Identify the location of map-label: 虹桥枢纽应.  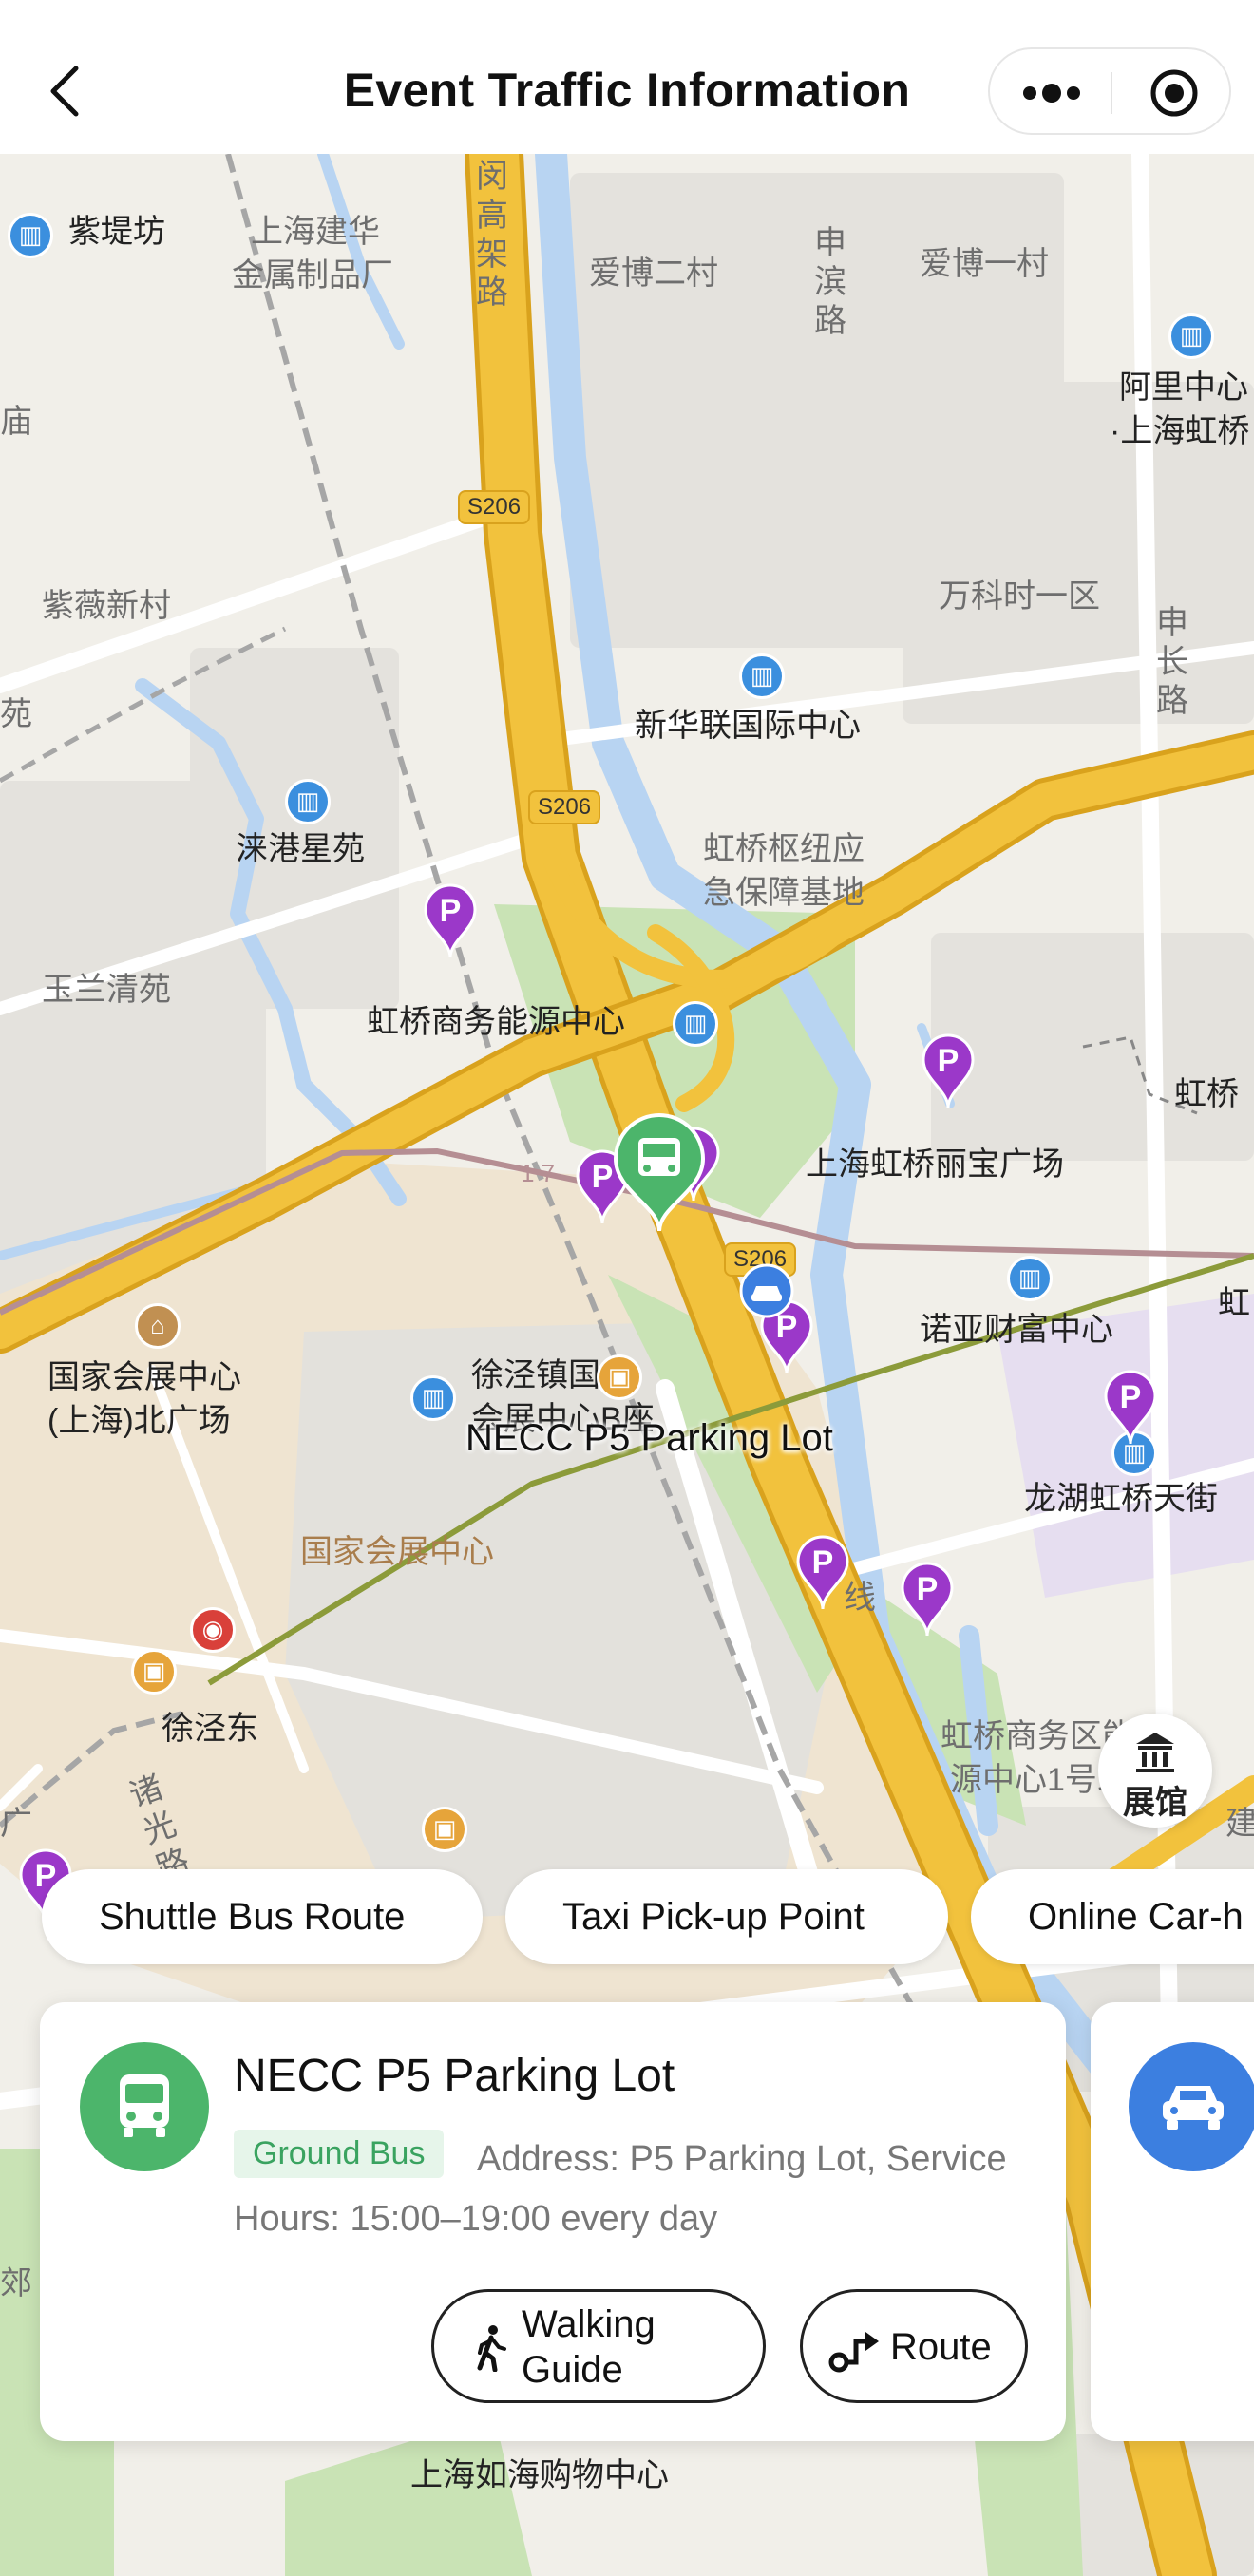
(783, 849).